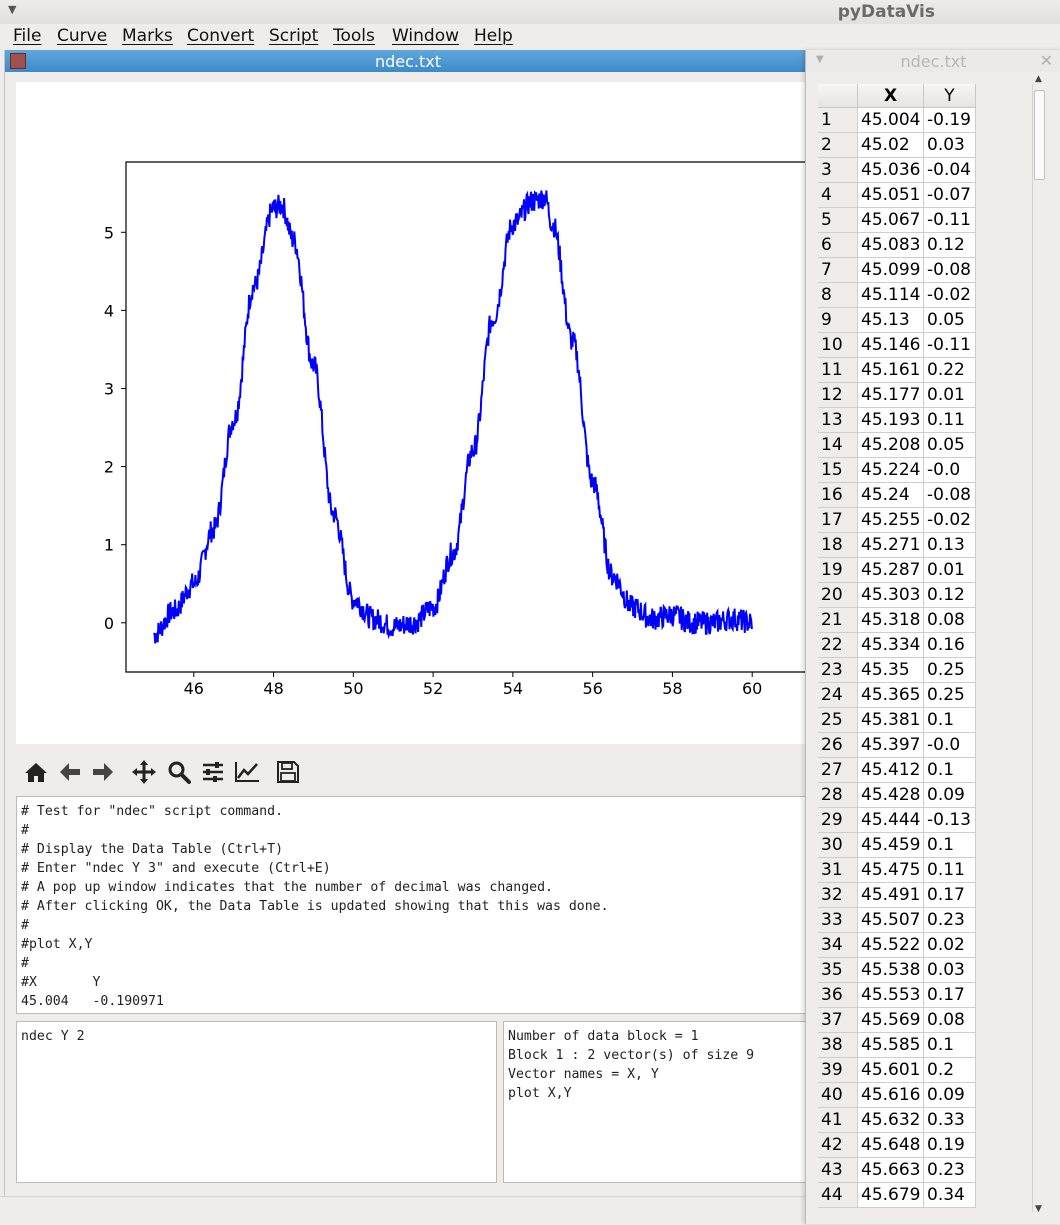  What do you see at coordinates (838, 320) in the screenshot?
I see `row-number: 9` at bounding box center [838, 320].